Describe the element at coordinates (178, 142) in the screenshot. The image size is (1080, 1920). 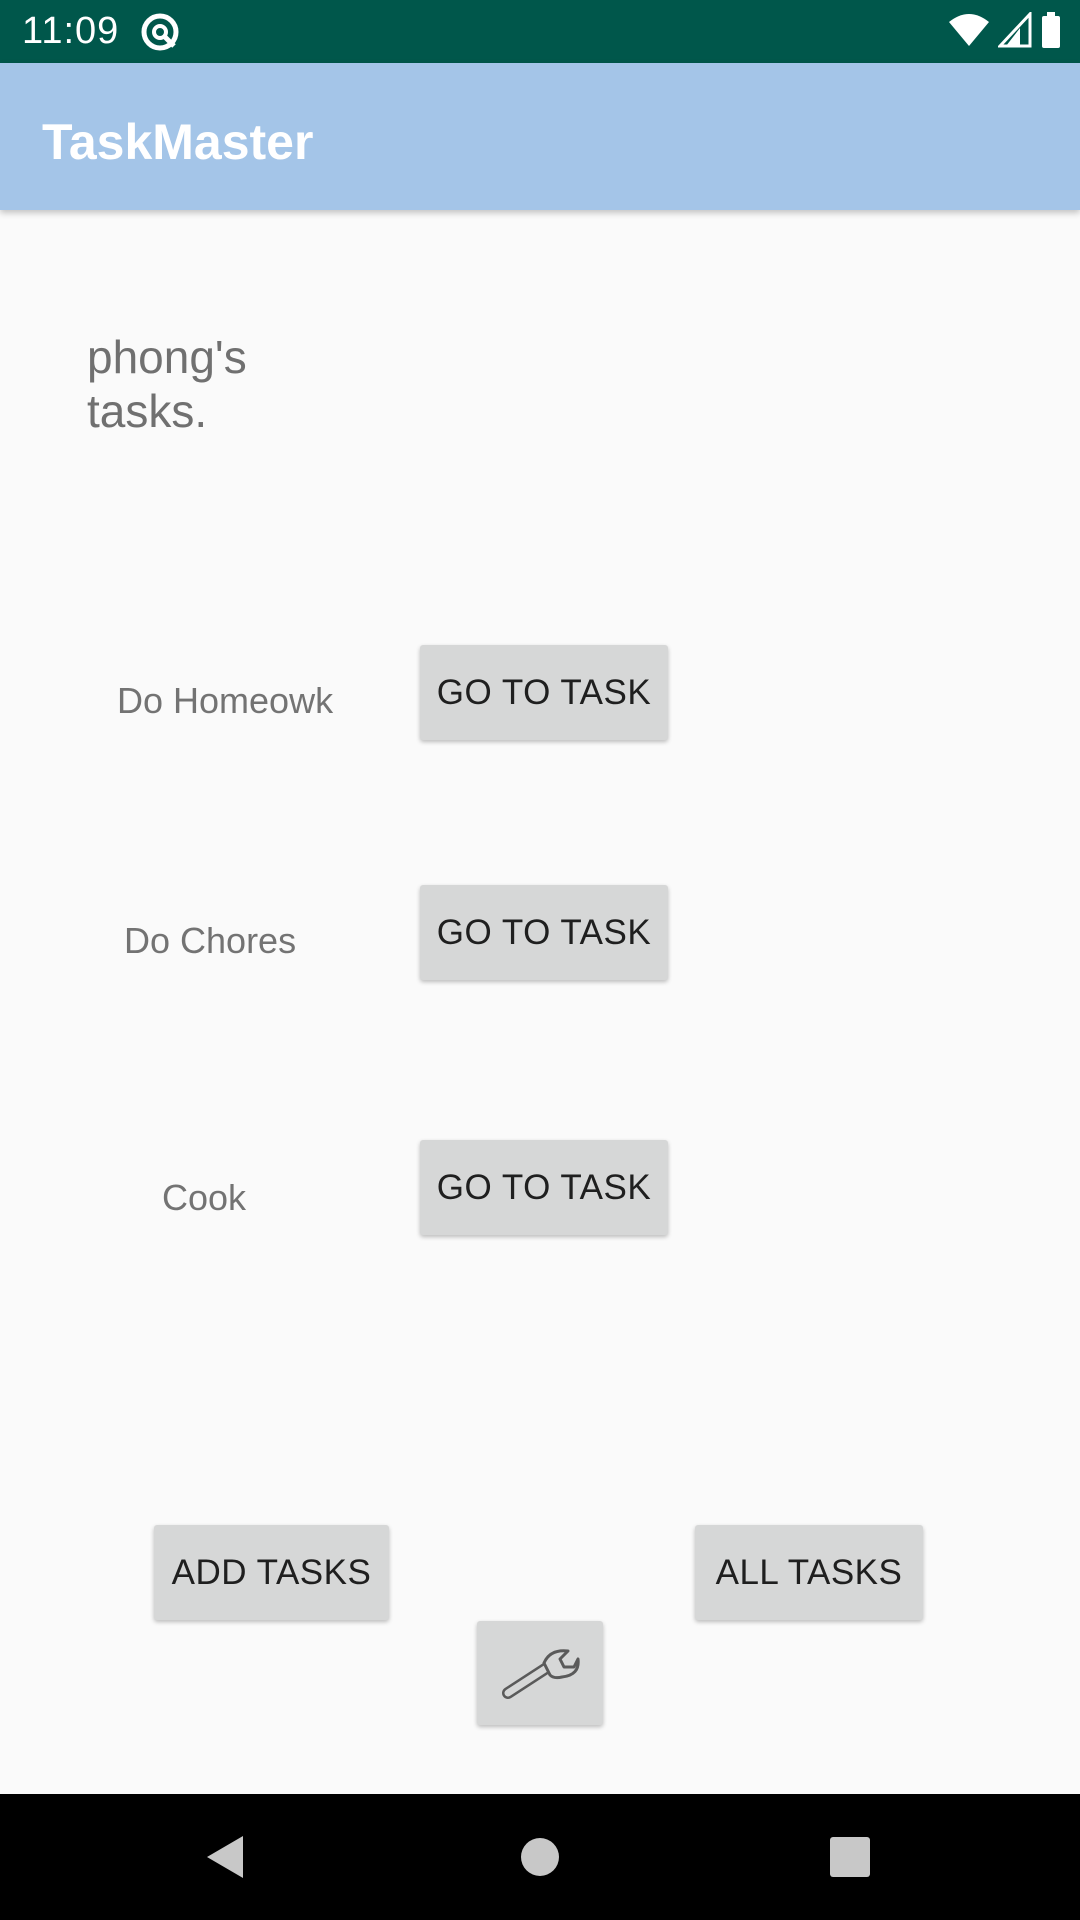
I see `app-title: TaskMaster` at that location.